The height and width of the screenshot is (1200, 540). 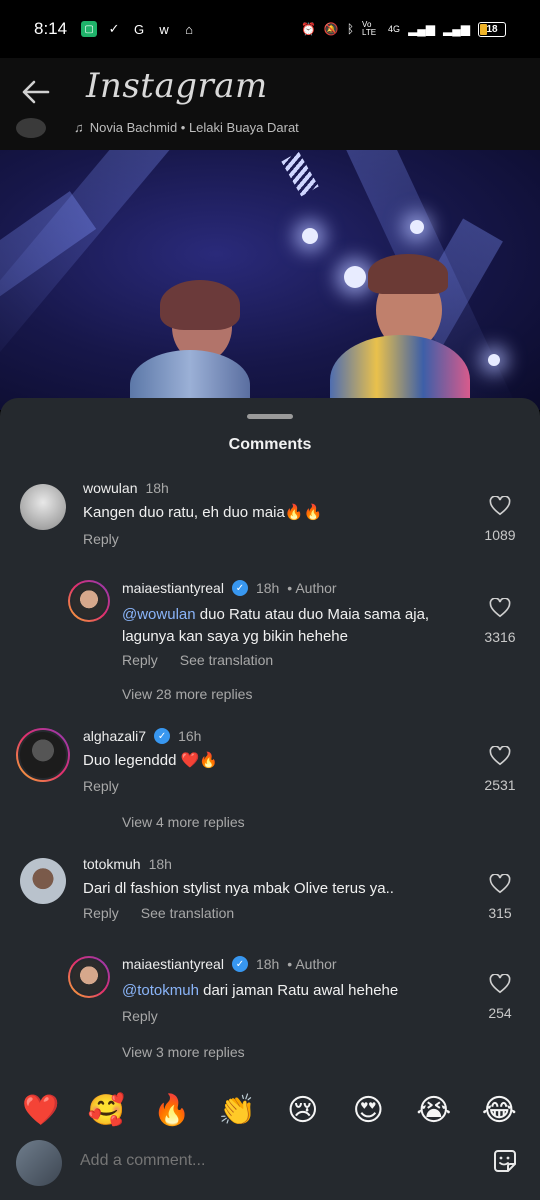 What do you see at coordinates (505, 1161) in the screenshot?
I see `sticker-icon` at bounding box center [505, 1161].